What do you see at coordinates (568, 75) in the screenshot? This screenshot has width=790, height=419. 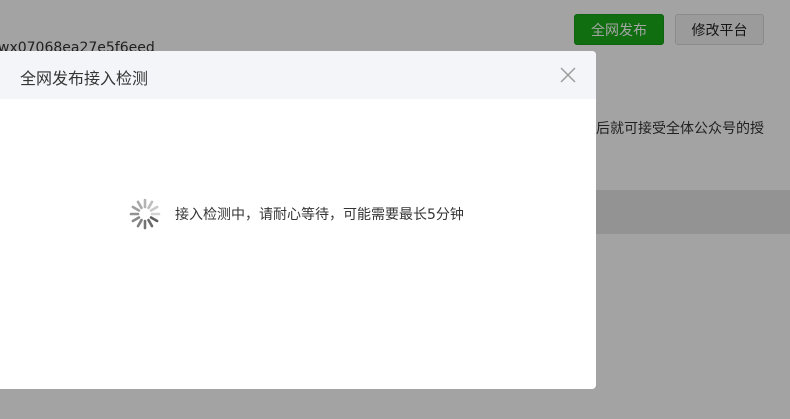 I see `close-icon` at bounding box center [568, 75].